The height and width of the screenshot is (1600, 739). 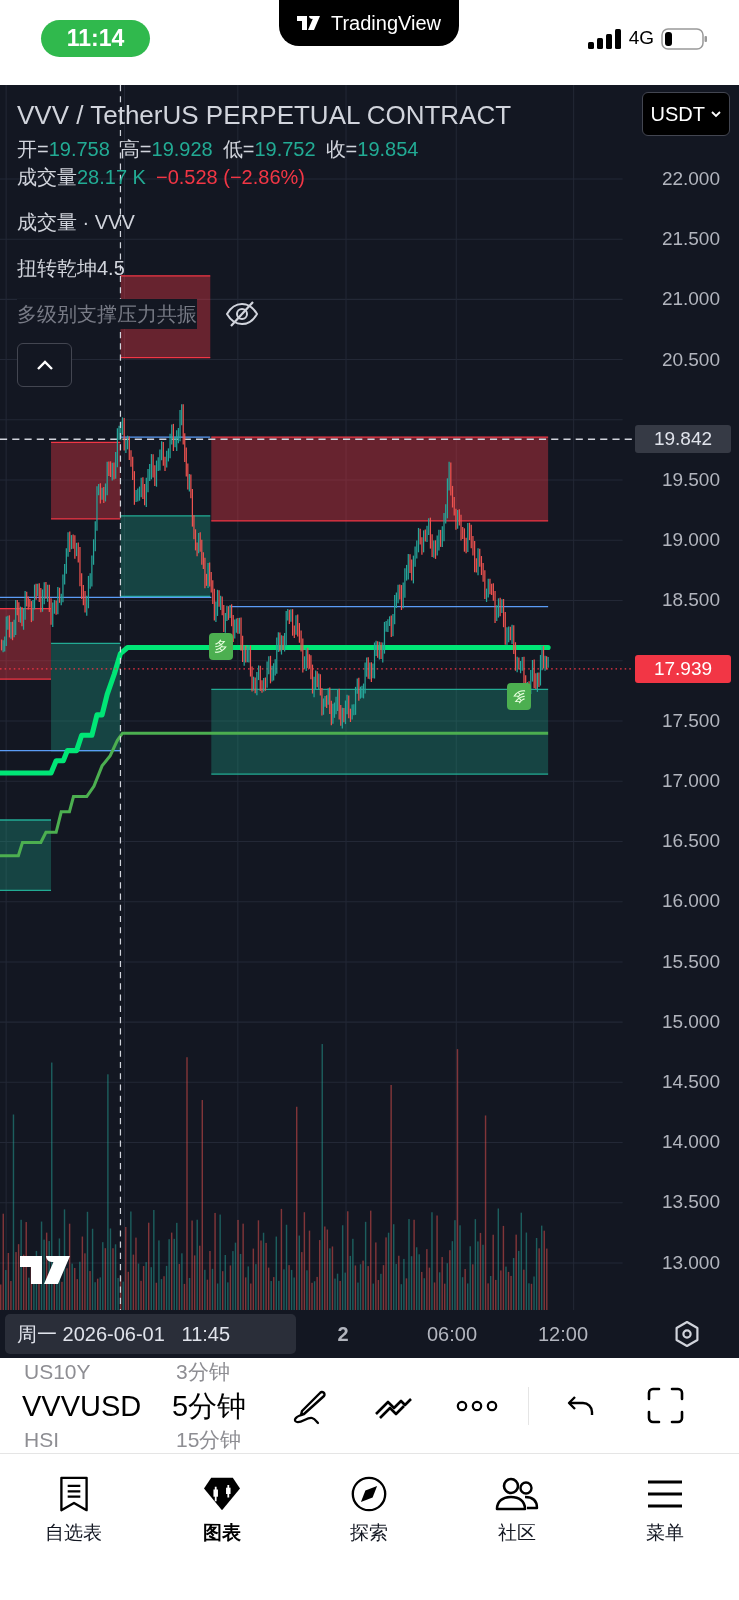 I want to click on price-axis-label: 17.500, so click(x=690, y=720).